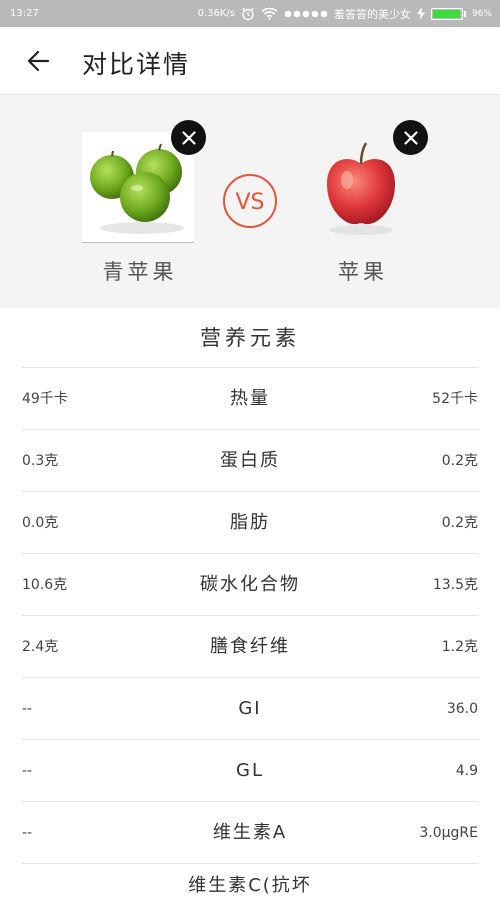 This screenshot has width=500, height=903. I want to click on nutrition-row-calories: 49千卡 热量 52千卡, so click(250, 398).